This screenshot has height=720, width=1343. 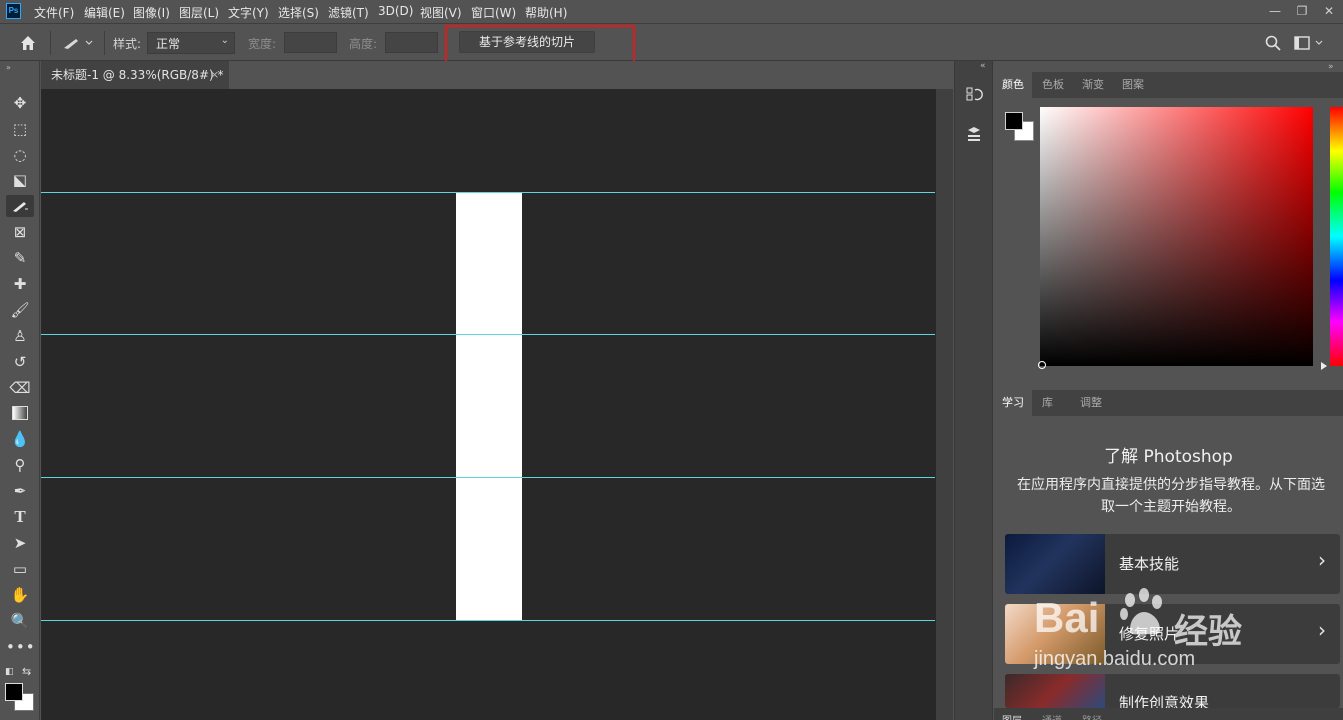 What do you see at coordinates (135, 75) in the screenshot?
I see `document-tab: 未标题-1 @ 8.33%(RGB/8#) *` at bounding box center [135, 75].